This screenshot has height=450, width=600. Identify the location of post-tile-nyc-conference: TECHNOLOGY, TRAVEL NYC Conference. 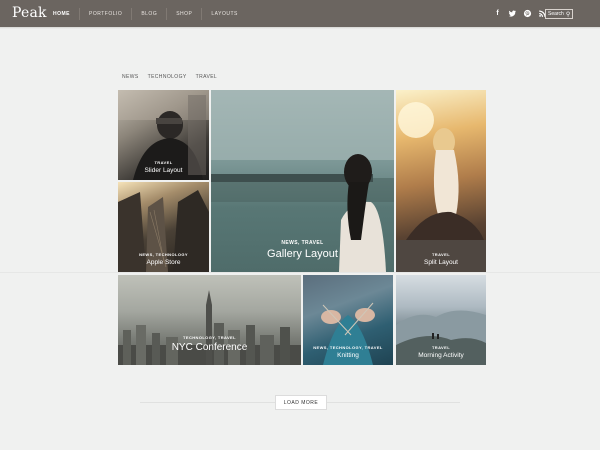
(209, 320).